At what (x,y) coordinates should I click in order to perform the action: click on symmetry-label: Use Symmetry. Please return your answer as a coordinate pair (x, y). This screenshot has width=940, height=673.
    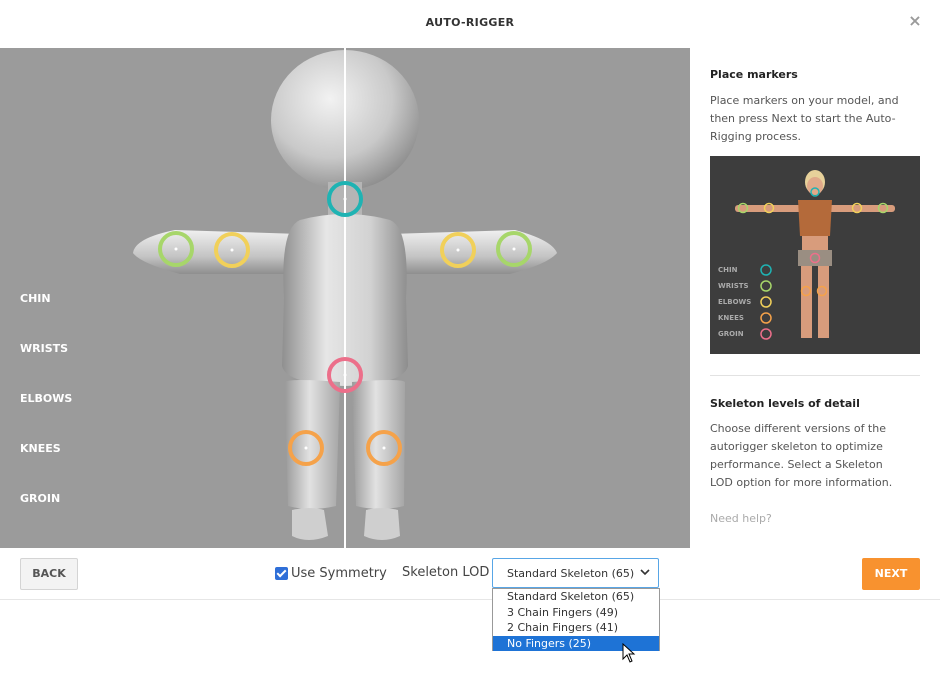
    Looking at the image, I should click on (339, 573).